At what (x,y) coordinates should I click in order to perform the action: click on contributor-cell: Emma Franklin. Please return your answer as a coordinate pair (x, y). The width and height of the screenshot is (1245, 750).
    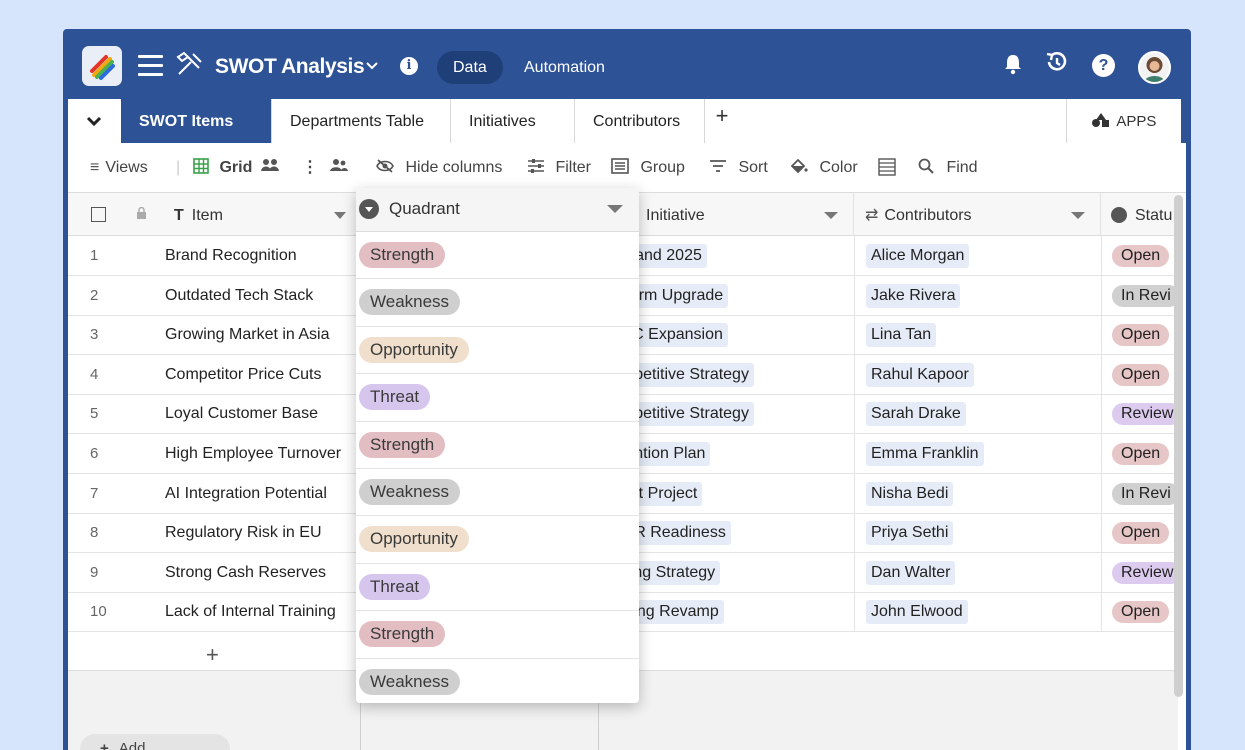
    Looking at the image, I should click on (977, 453).